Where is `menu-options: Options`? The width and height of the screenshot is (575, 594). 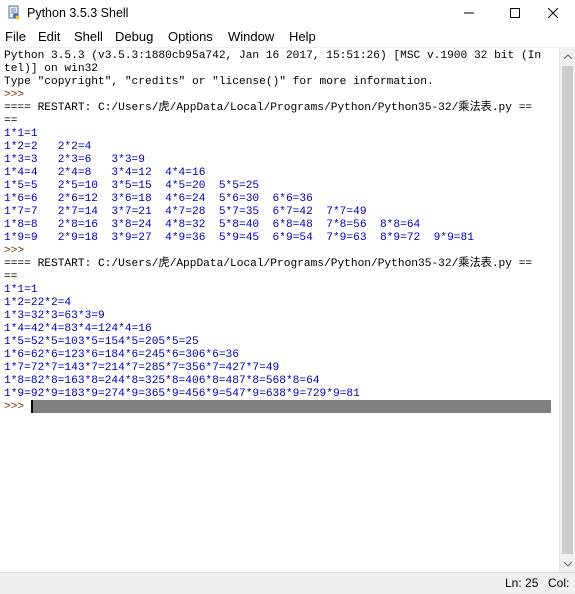 menu-options: Options is located at coordinates (190, 37).